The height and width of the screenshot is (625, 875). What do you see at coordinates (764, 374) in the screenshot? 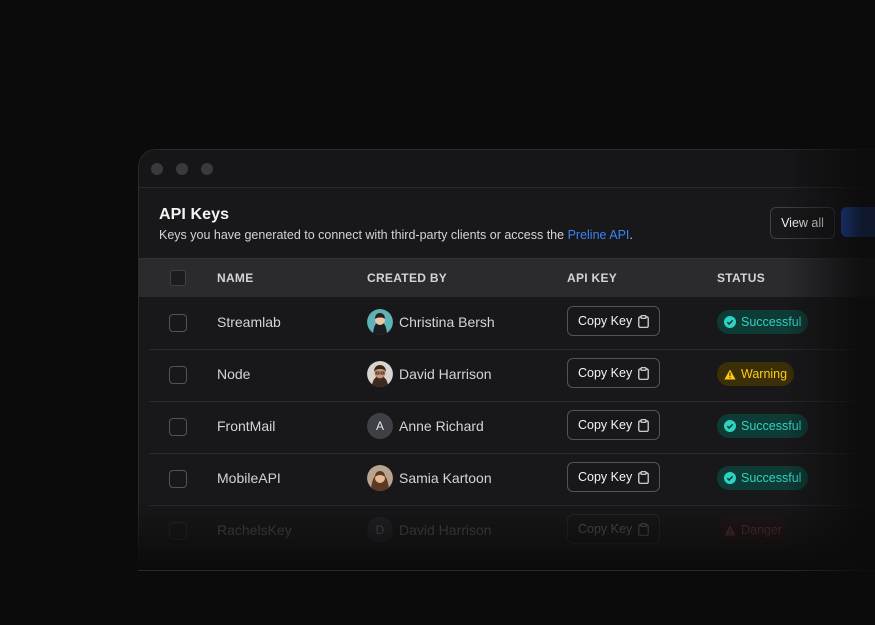
I see `status-label: Warning` at bounding box center [764, 374].